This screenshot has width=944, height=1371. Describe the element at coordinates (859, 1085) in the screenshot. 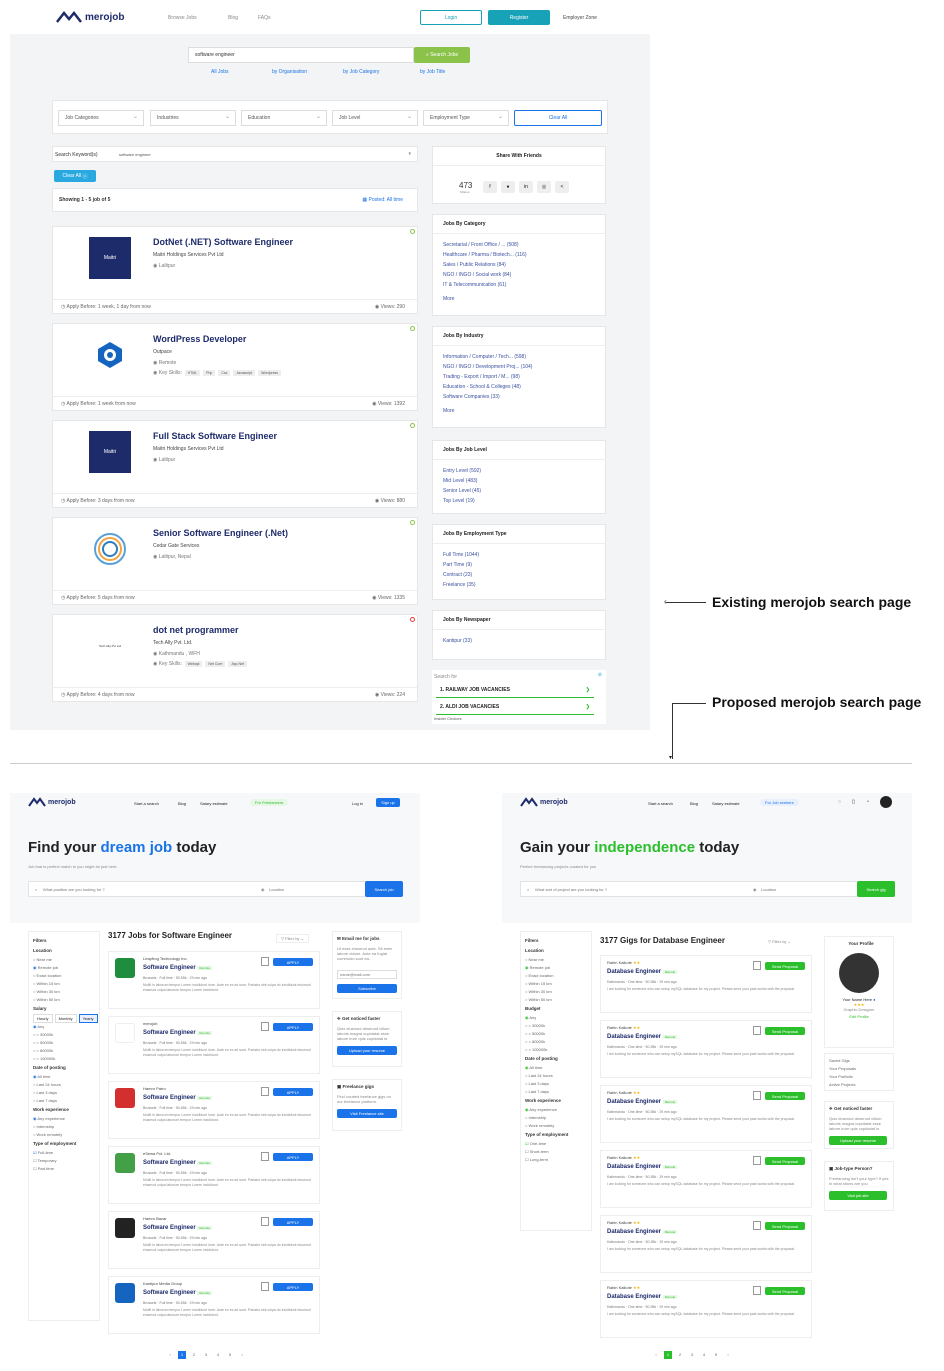

I see `active-projects-link: Active Projects` at that location.